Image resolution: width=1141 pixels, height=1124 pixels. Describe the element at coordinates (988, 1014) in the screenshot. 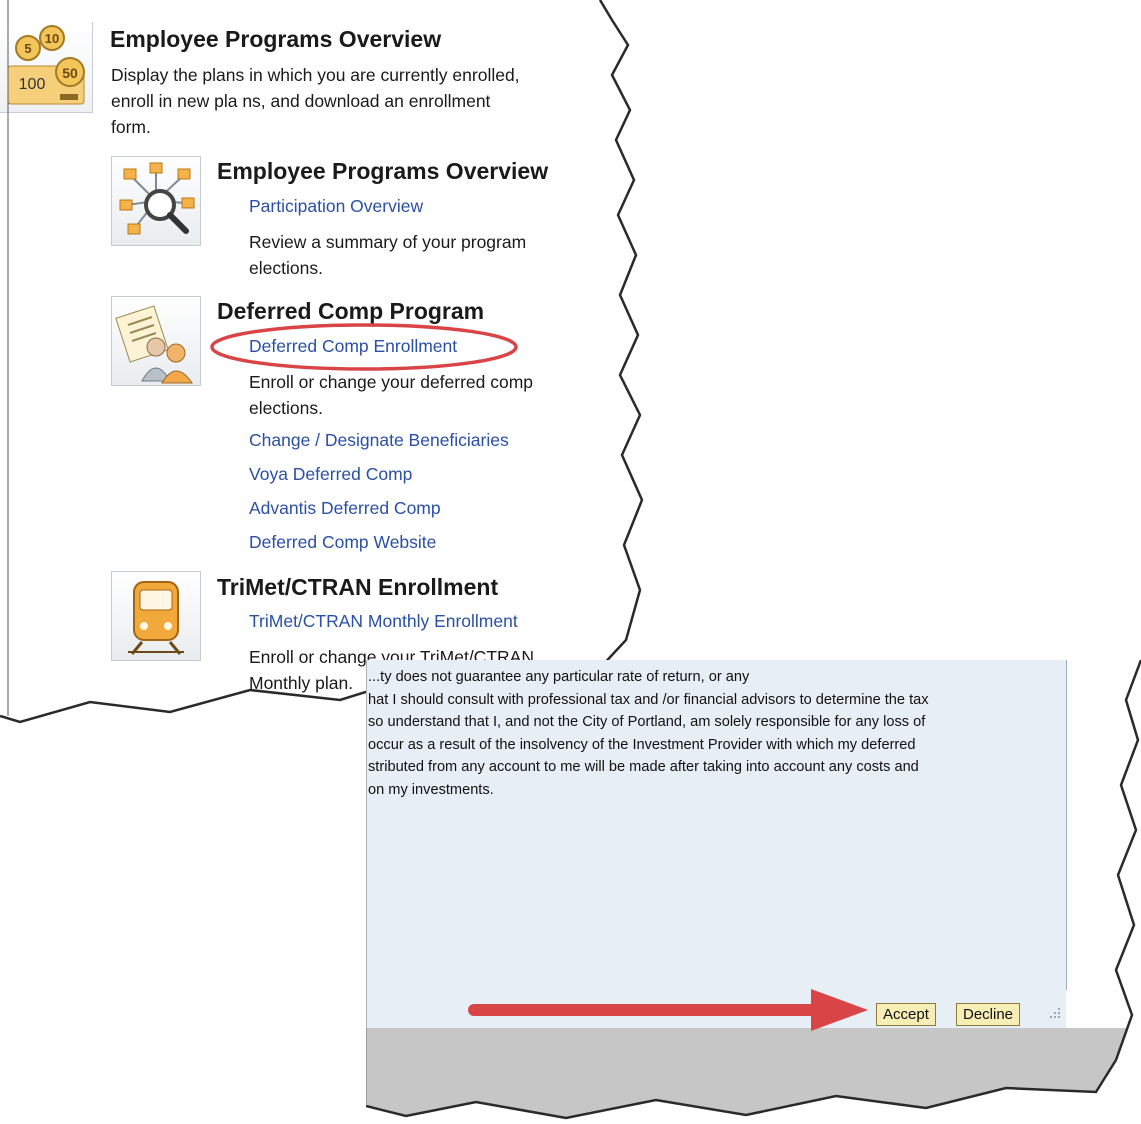

I see `decline-button: Decline` at that location.